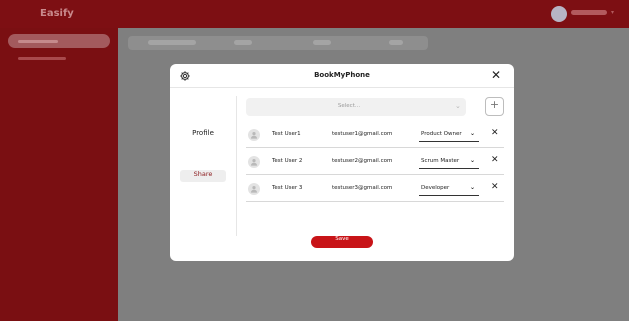 This screenshot has width=629, height=321. Describe the element at coordinates (203, 176) in the screenshot. I see `tab-share: Share` at that location.